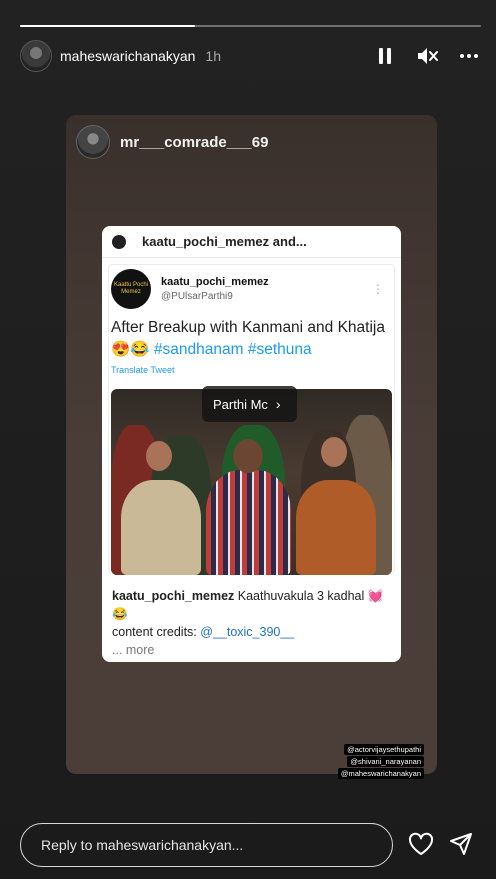  I want to click on story-username: maheswarichanakyan, so click(127, 56).